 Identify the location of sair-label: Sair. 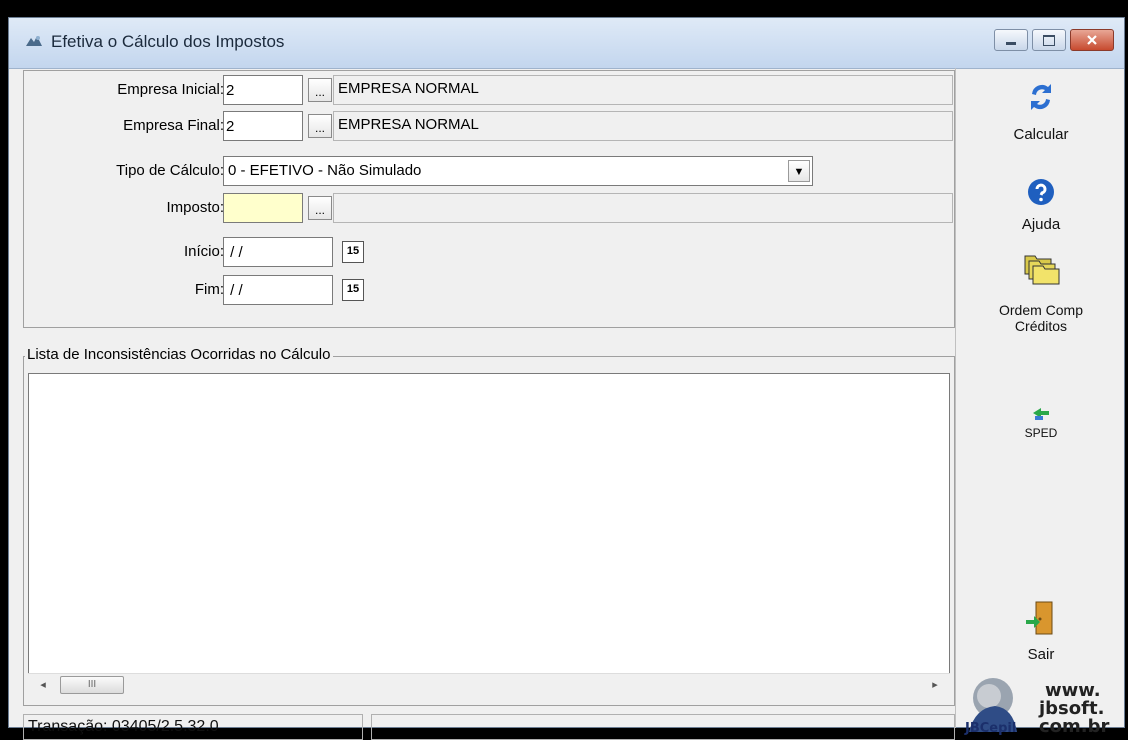
(1041, 654).